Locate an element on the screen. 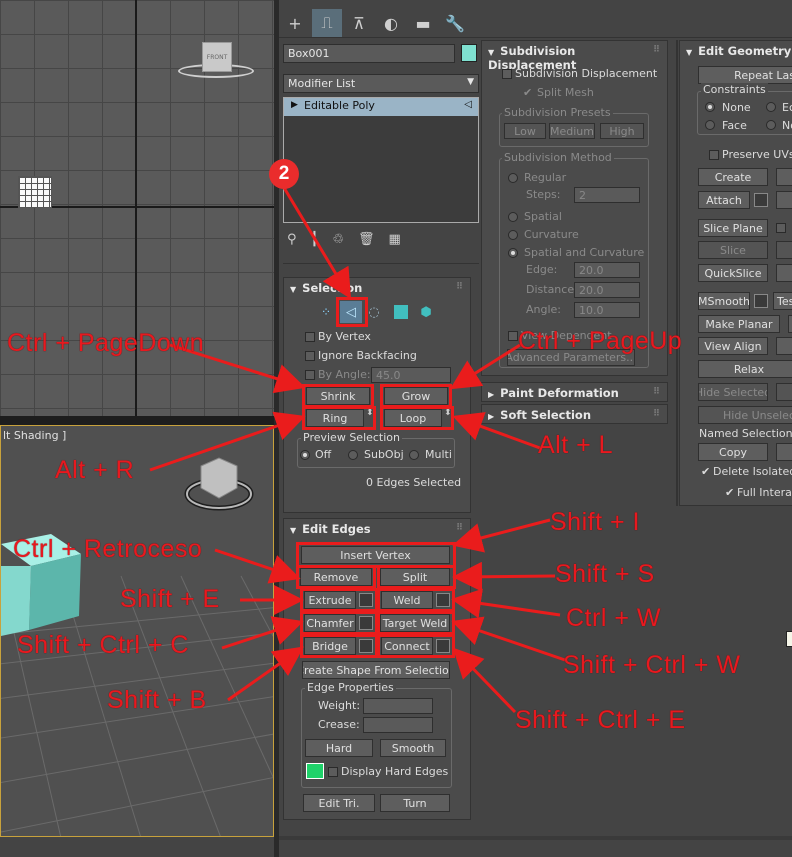 The image size is (792, 857). modify-icon: ⎍ is located at coordinates (327, 23).